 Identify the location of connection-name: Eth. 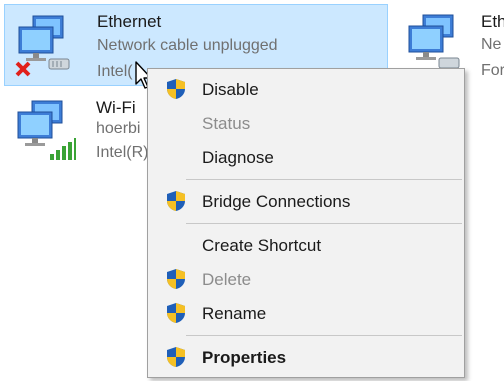
(492, 21).